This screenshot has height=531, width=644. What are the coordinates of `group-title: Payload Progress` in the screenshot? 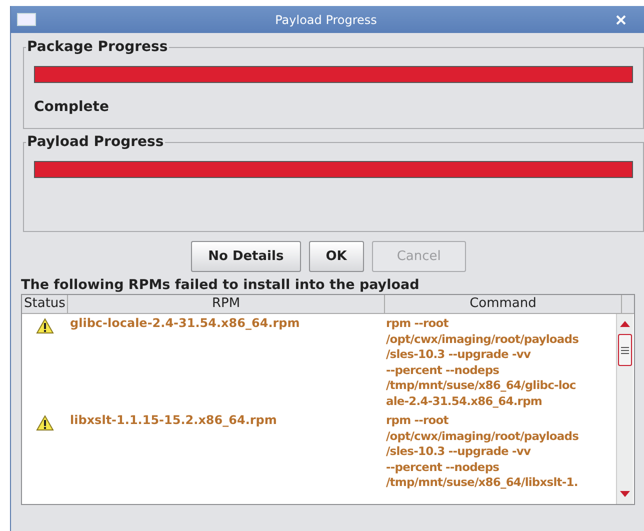 It's located at (95, 142).